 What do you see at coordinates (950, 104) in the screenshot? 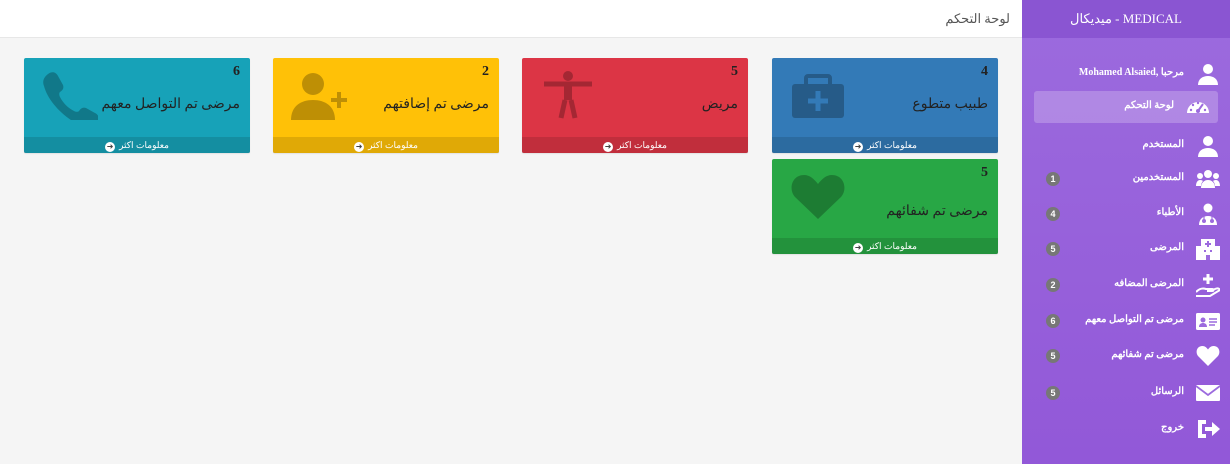
I see `card-label: طبيب متطوع` at bounding box center [950, 104].